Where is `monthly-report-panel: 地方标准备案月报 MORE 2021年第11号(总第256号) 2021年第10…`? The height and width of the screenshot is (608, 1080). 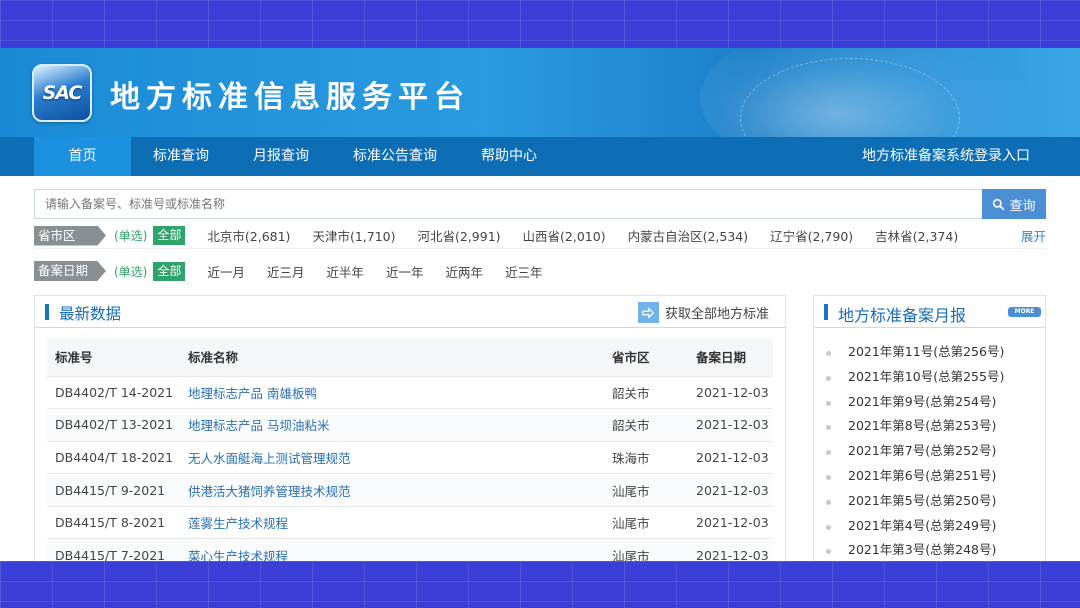 monthly-report-panel: 地方标准备案月报 MORE 2021年第11号(总第256号) 2021年第10… is located at coordinates (929, 430).